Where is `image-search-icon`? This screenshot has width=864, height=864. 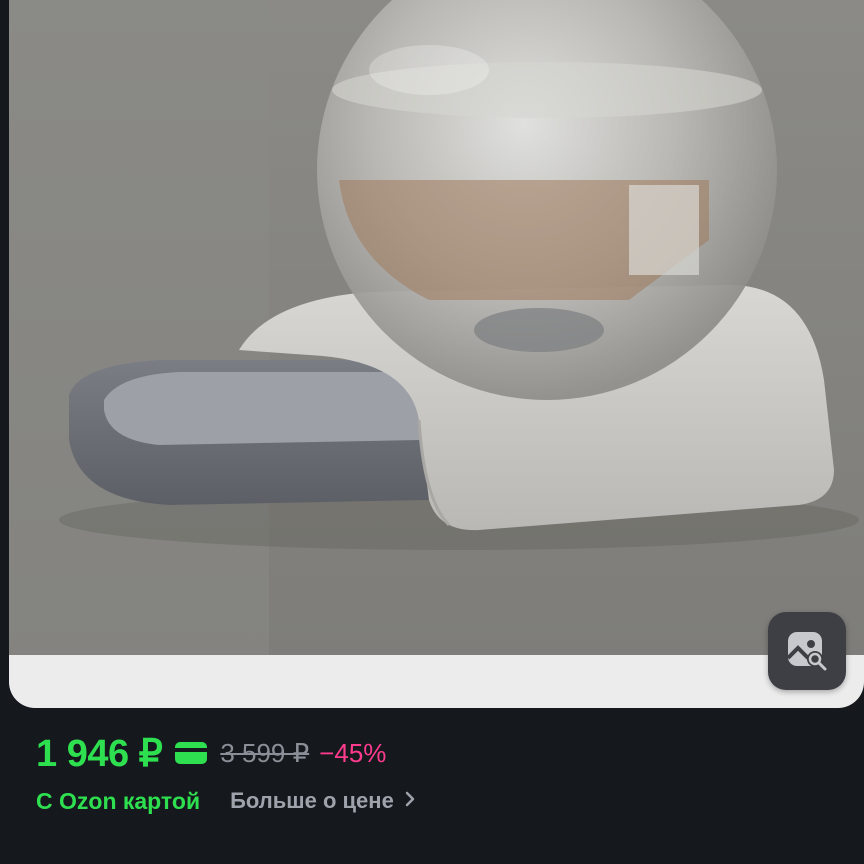 image-search-icon is located at coordinates (806, 651).